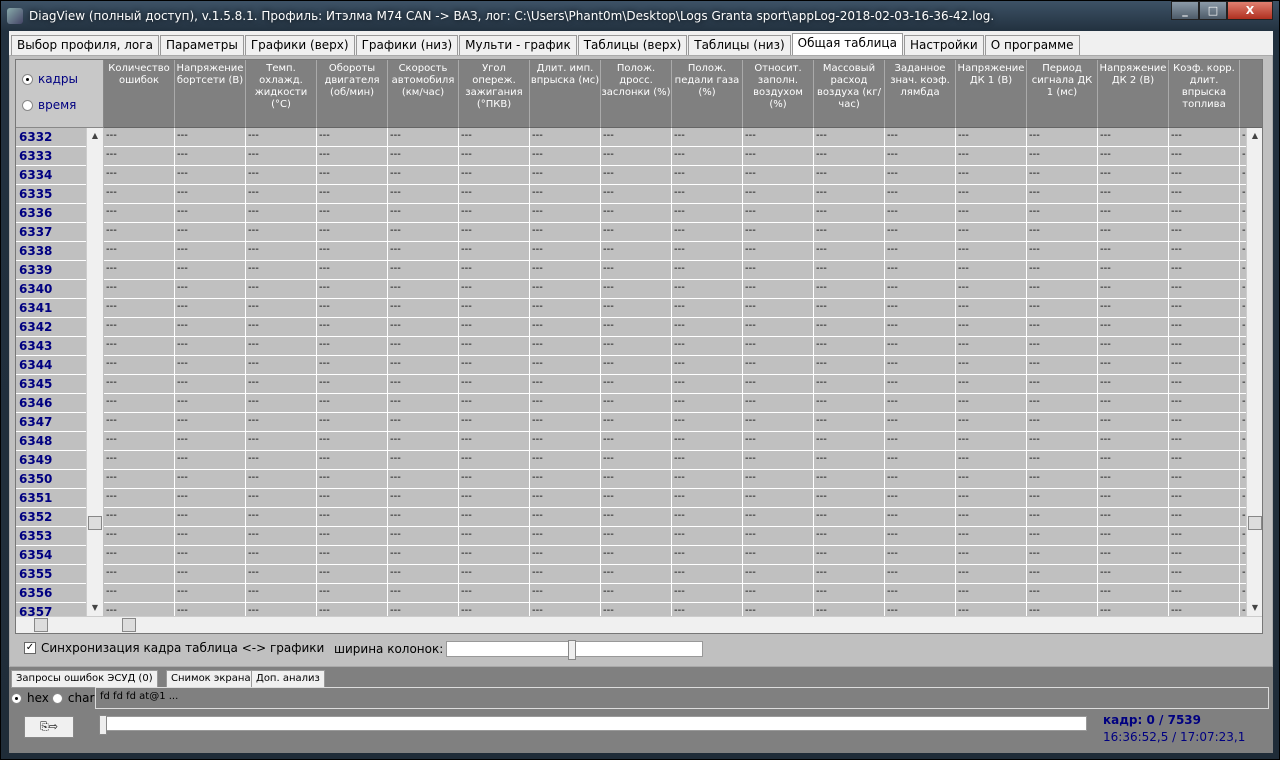  I want to click on row-number: 6339, so click(51, 270).